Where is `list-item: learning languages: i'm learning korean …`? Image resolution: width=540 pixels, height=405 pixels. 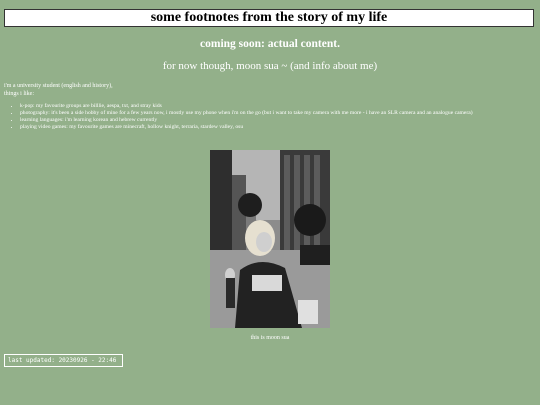 list-item: learning languages: i'm learning korean … is located at coordinates (280, 120).